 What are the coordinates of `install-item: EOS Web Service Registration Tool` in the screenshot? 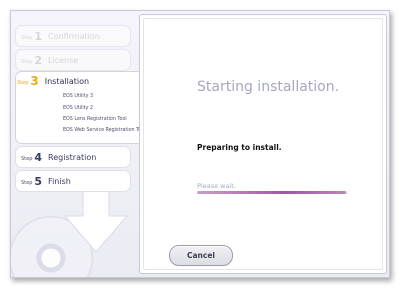 It's located at (104, 130).